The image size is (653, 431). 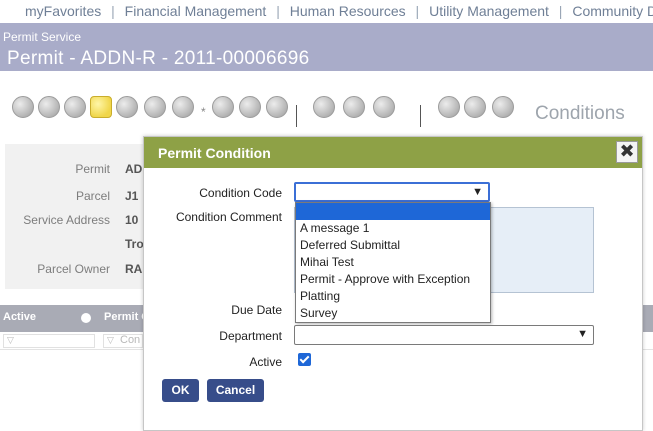 I want to click on detail-label-service-address: Service Address, so click(x=66, y=220).